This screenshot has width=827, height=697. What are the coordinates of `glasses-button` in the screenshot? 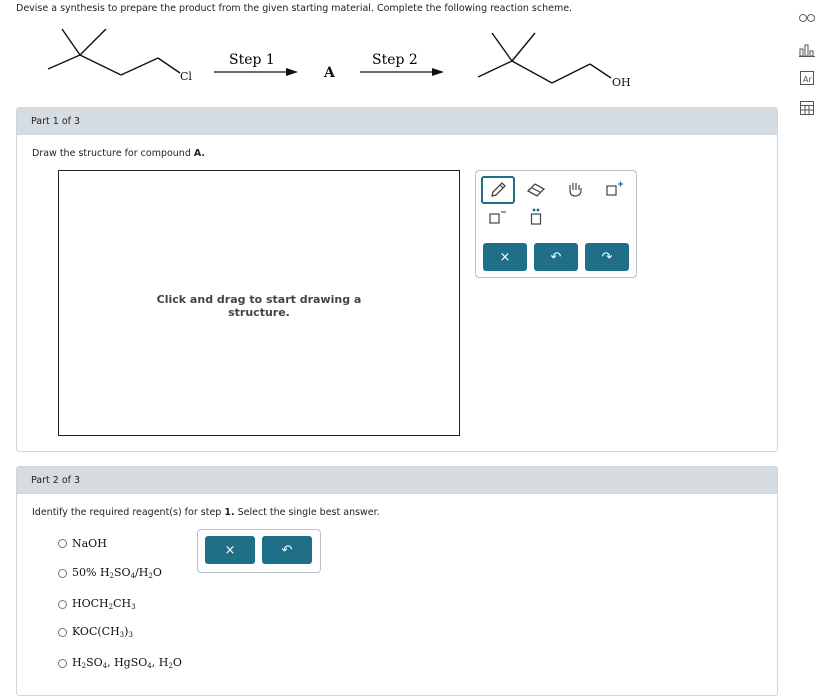 It's located at (807, 18).